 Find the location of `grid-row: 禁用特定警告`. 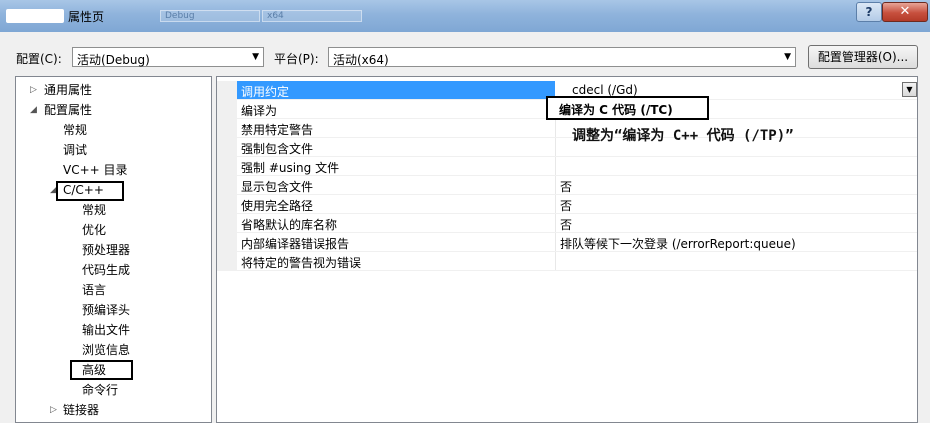

grid-row: 禁用特定警告 is located at coordinates (567, 128).